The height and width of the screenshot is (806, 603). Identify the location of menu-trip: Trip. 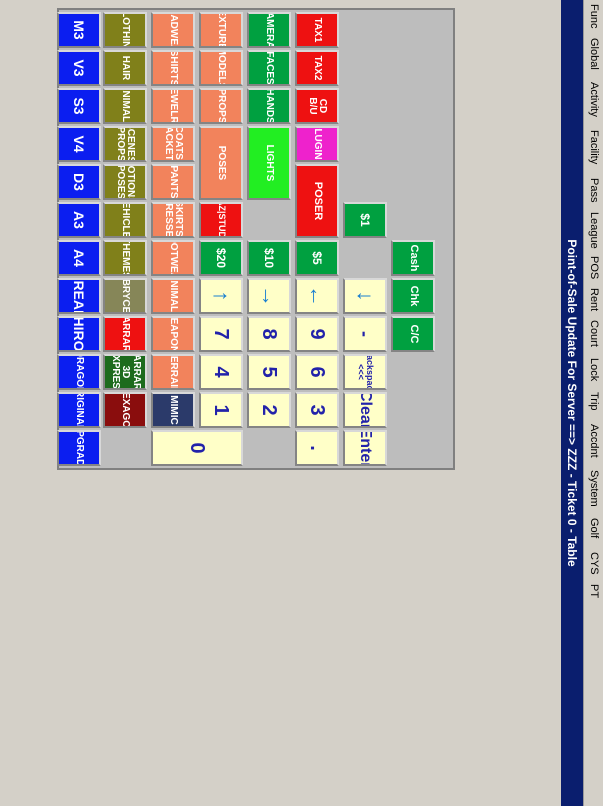
(594, 401).